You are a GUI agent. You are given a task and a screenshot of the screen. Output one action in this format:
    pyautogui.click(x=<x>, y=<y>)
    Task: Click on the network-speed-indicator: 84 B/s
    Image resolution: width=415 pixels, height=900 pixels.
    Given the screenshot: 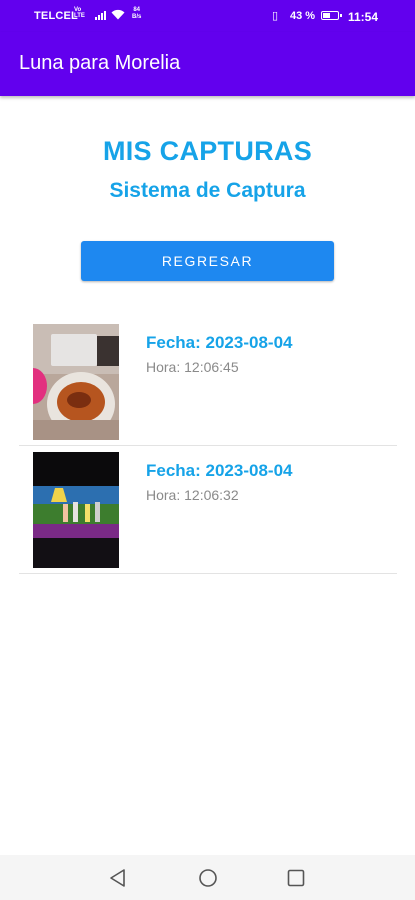 What is the action you would take?
    pyautogui.click(x=136, y=14)
    